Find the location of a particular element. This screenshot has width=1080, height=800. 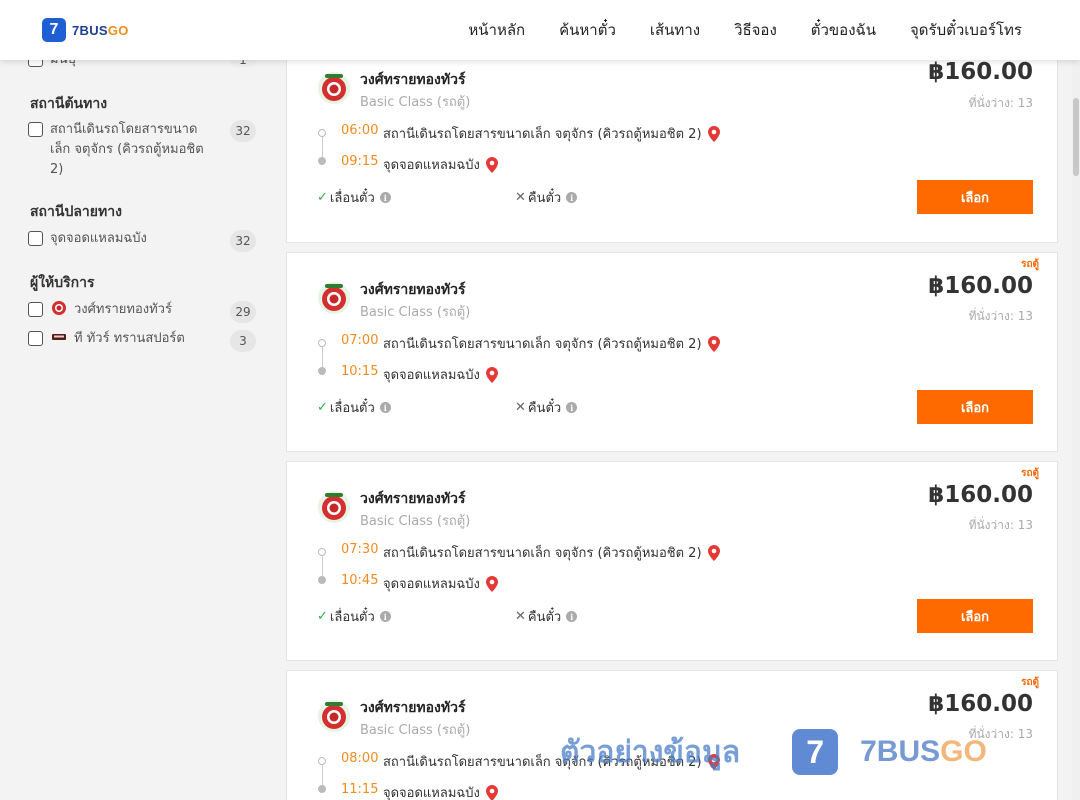

watermark-text: ตัวอย่างข้อมูล is located at coordinates (650, 752).